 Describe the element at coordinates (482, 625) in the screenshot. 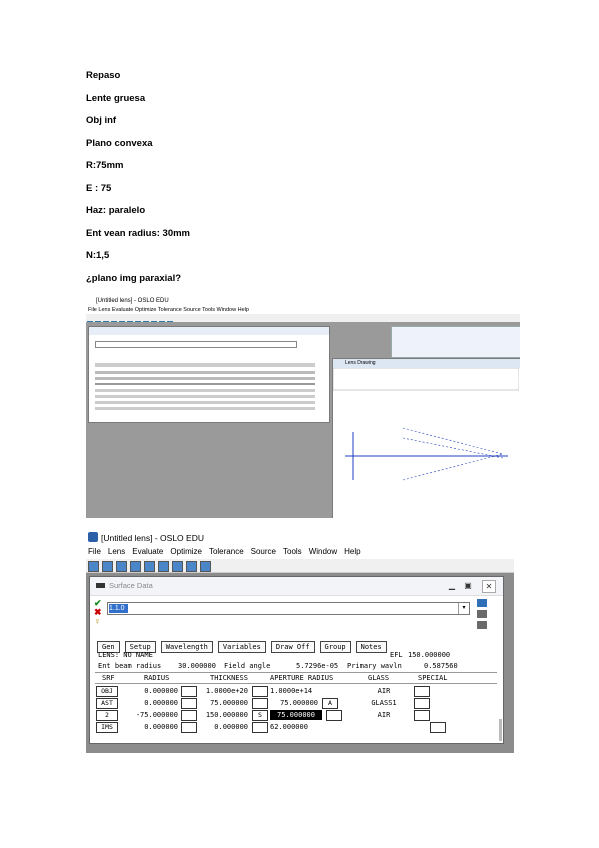

I see `options-icon` at that location.